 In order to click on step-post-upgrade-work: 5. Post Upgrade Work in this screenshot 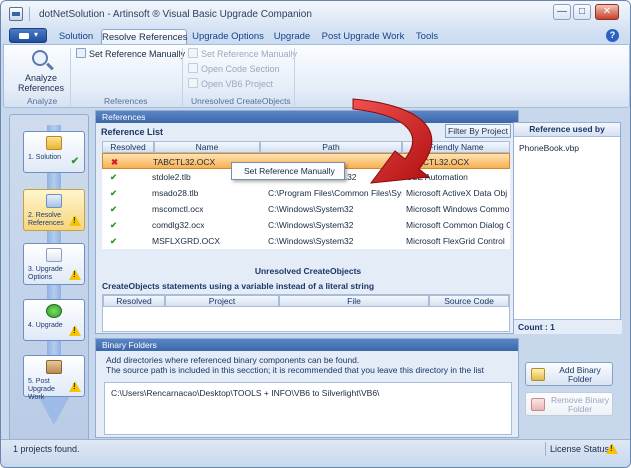, I will do `click(54, 378)`.